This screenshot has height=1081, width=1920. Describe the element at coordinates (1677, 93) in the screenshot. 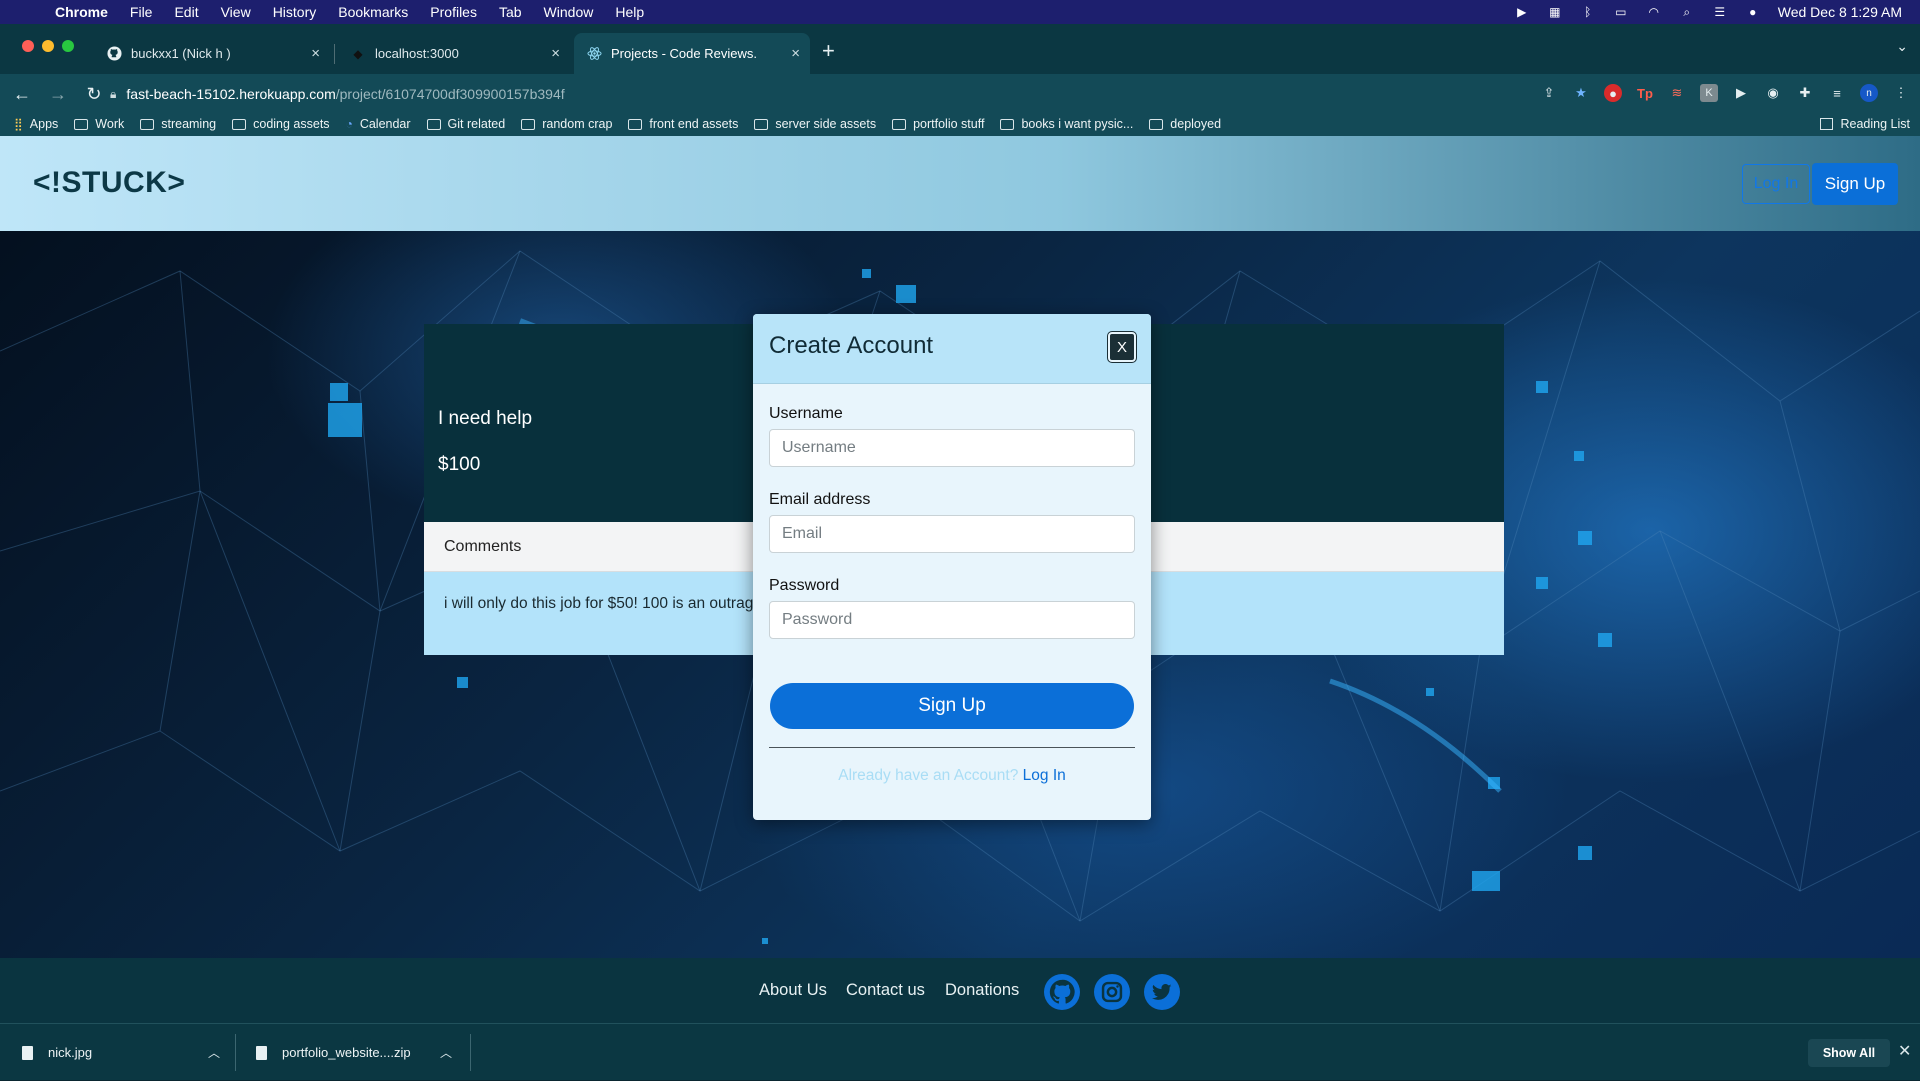

I see `extension-stack-icon: ≋` at that location.